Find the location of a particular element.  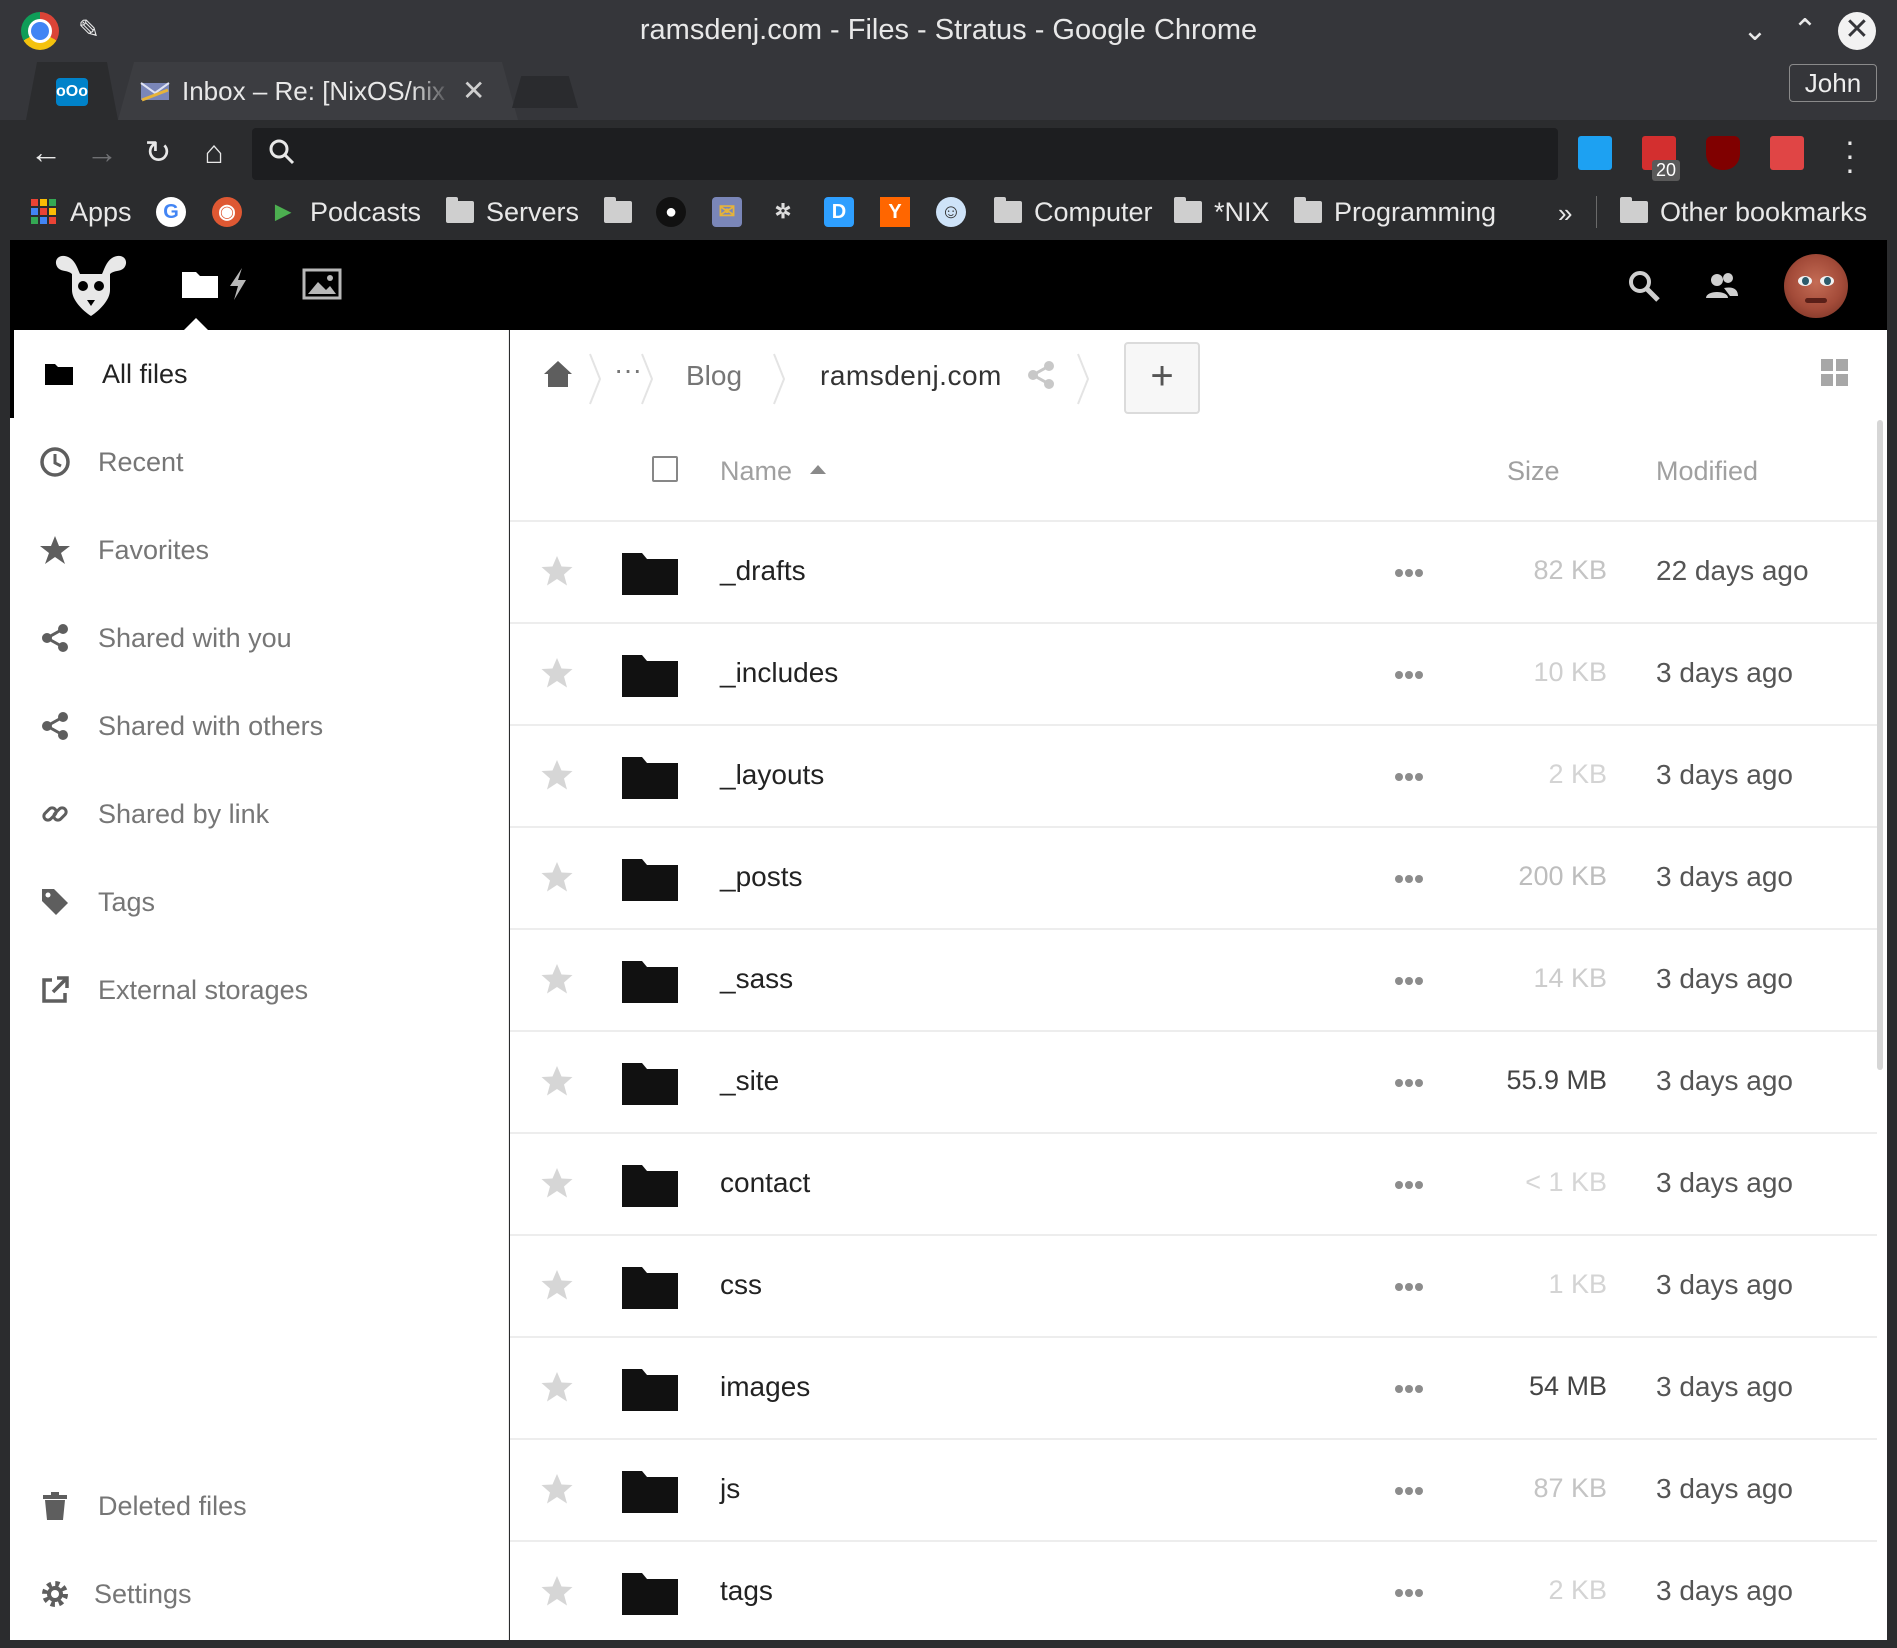

select-all-checkbox is located at coordinates (665, 469).